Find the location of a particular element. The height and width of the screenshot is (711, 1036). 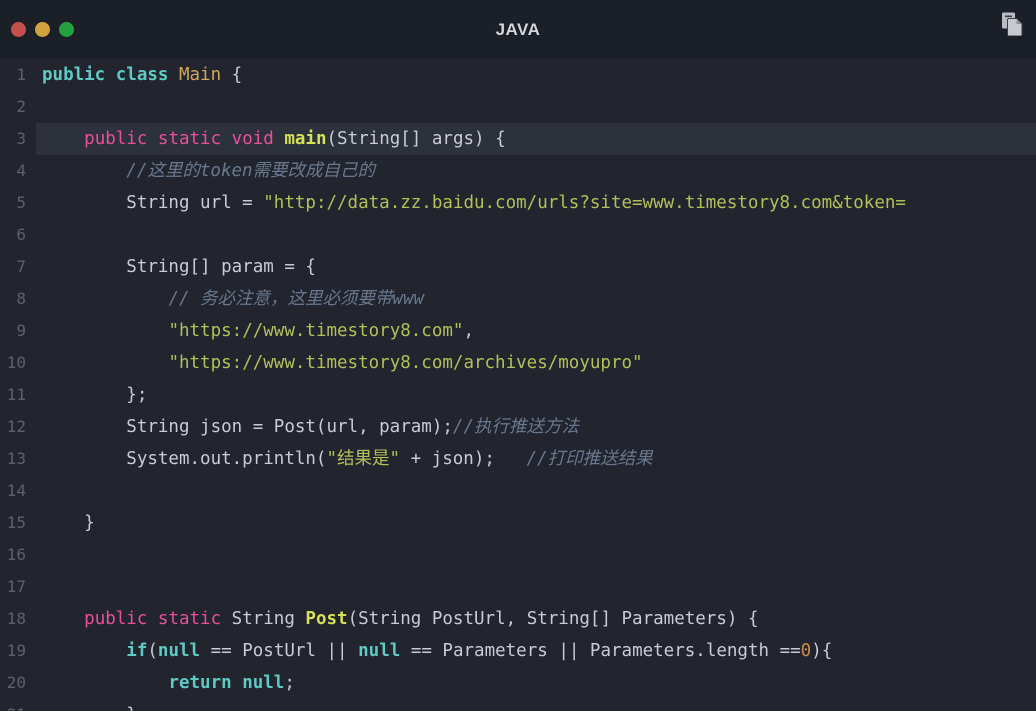

line-number: 15 is located at coordinates (16, 522).